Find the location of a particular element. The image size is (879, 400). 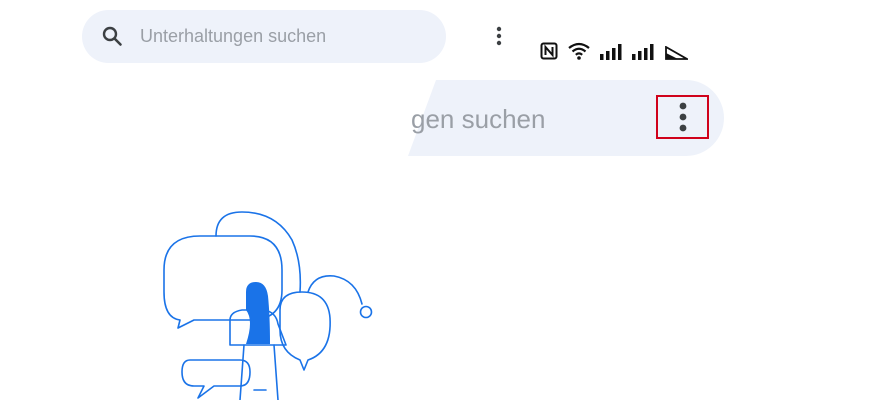

battery-saver-icon is located at coordinates (676, 53).